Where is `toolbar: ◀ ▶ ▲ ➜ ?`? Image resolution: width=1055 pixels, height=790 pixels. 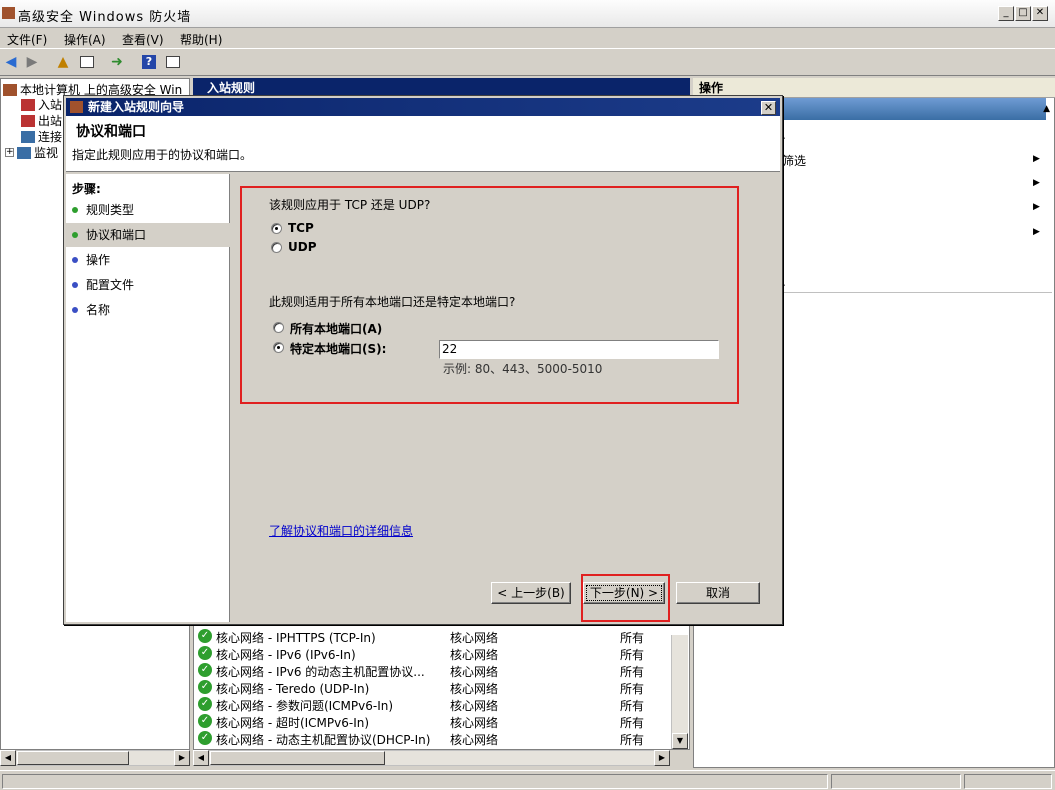
toolbar: ◀ ▶ ▲ ➜ ? is located at coordinates (527, 62).